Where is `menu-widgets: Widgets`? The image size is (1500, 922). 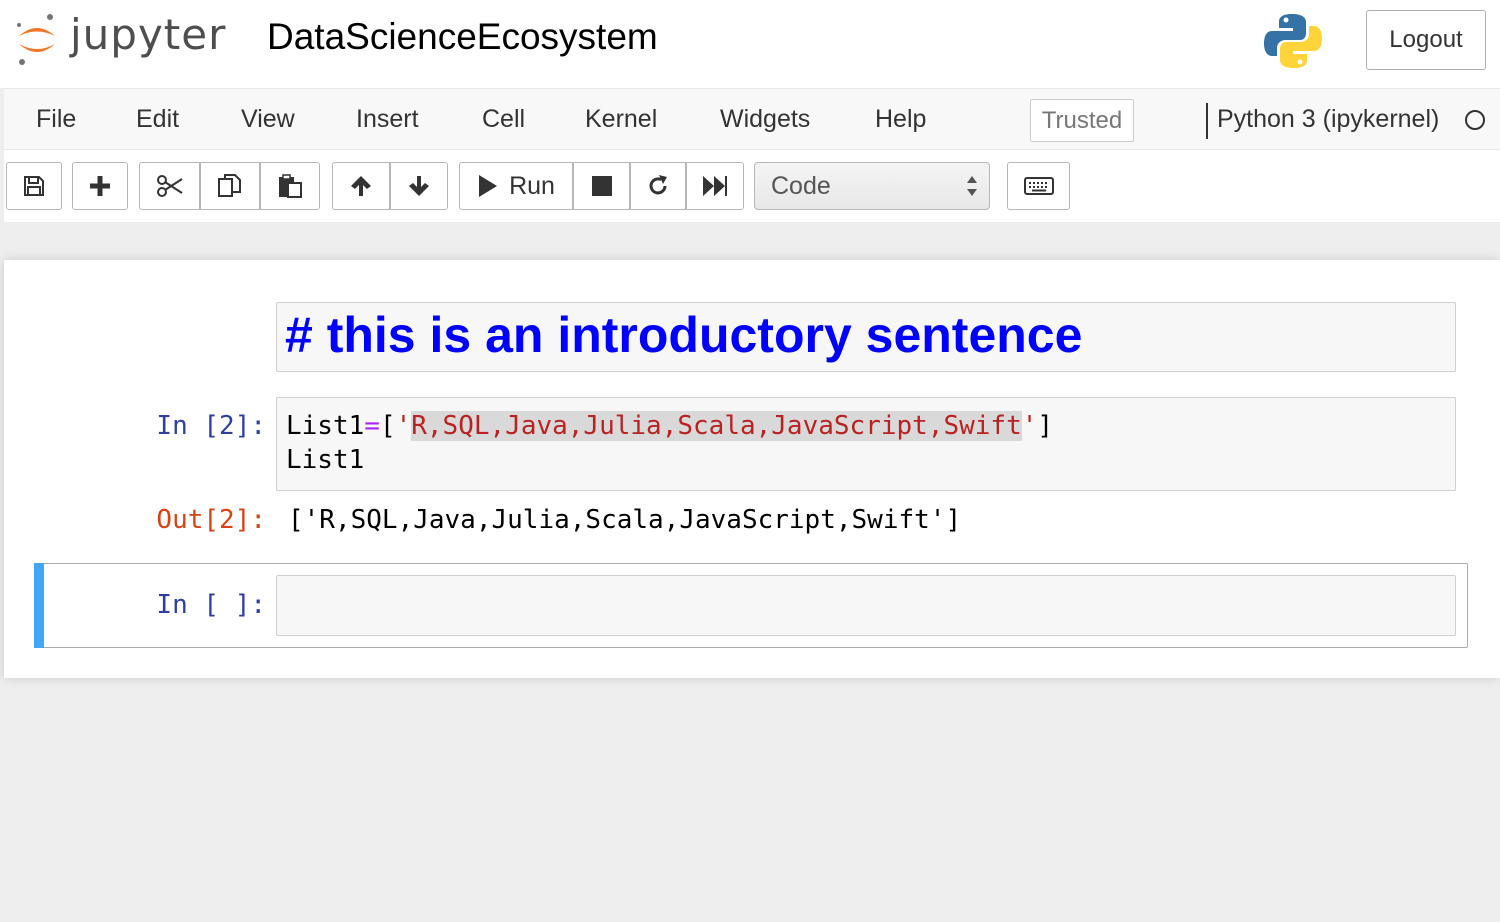 menu-widgets: Widgets is located at coordinates (765, 119).